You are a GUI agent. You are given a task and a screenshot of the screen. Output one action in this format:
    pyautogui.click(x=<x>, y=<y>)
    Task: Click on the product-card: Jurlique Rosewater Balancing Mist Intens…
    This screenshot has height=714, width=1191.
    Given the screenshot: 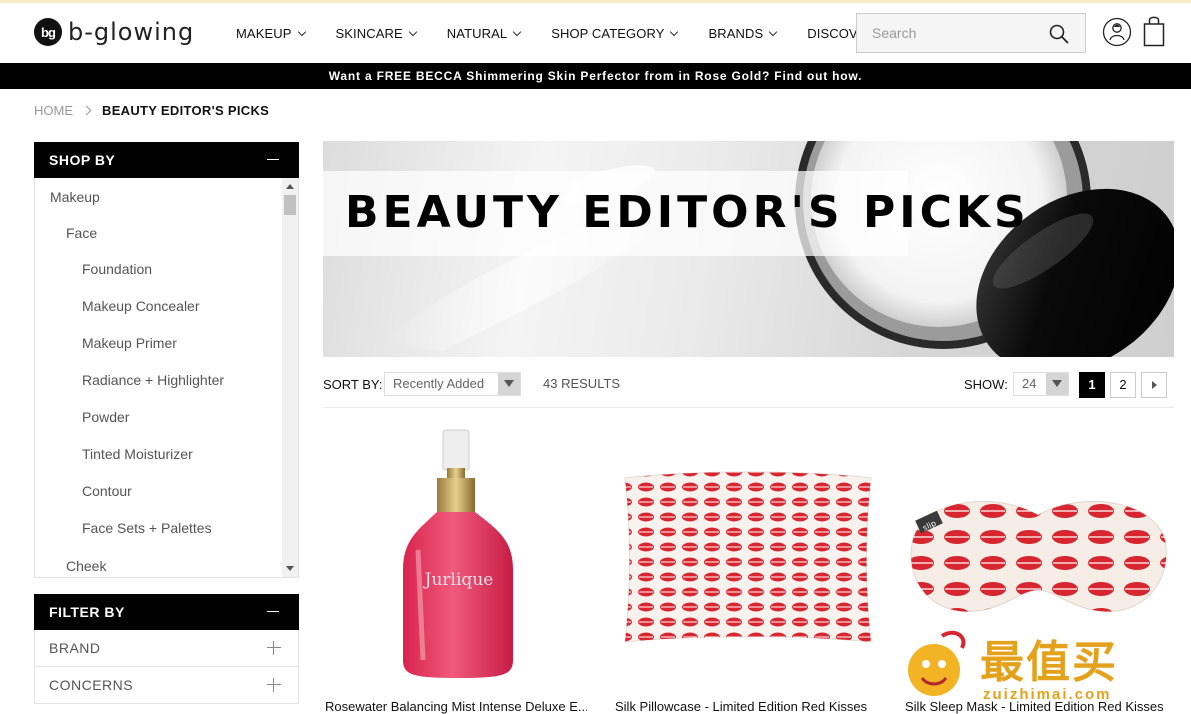 What is the action you would take?
    pyautogui.click(x=458, y=567)
    